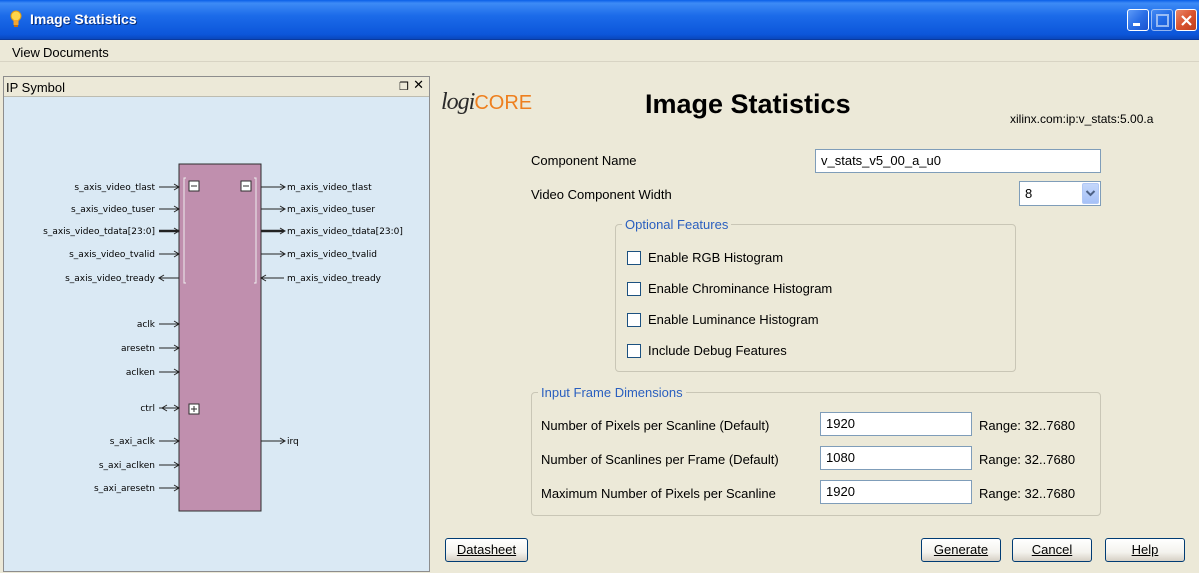 This screenshot has width=1199, height=573. Describe the element at coordinates (194, 409) in the screenshot. I see `bus-group-ctrl-plus` at that location.